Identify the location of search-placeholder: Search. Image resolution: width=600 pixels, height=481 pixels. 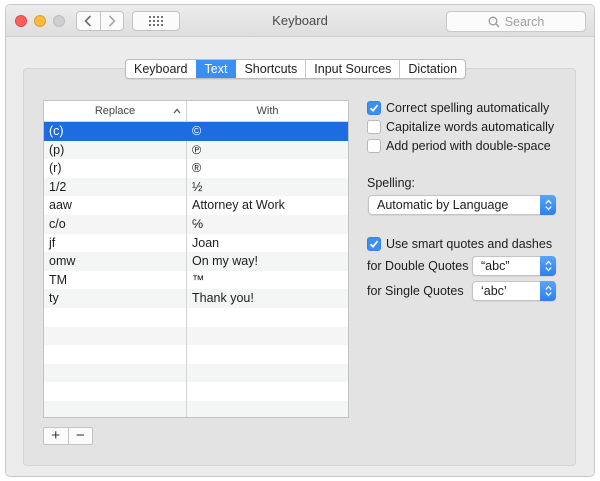
(524, 21).